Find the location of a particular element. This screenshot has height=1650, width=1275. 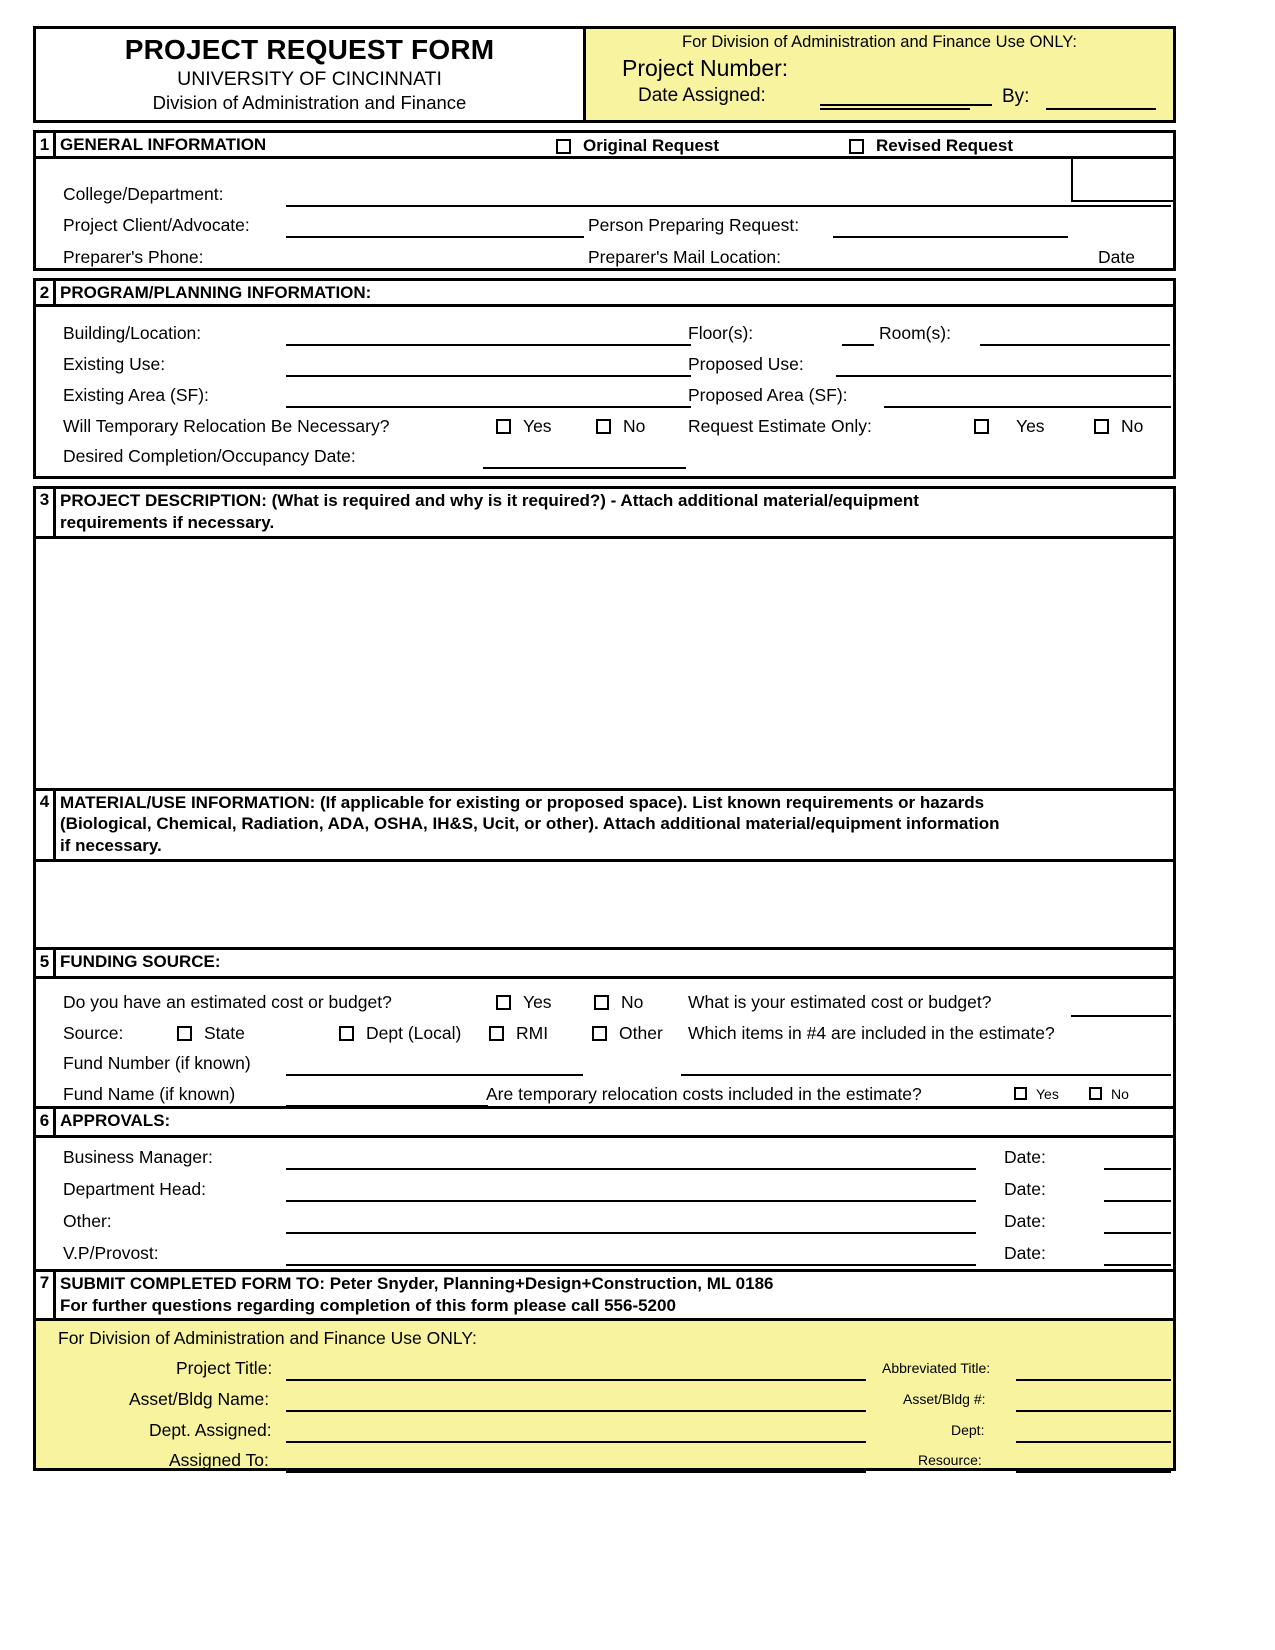

other-date-field is located at coordinates (1137, 1232).